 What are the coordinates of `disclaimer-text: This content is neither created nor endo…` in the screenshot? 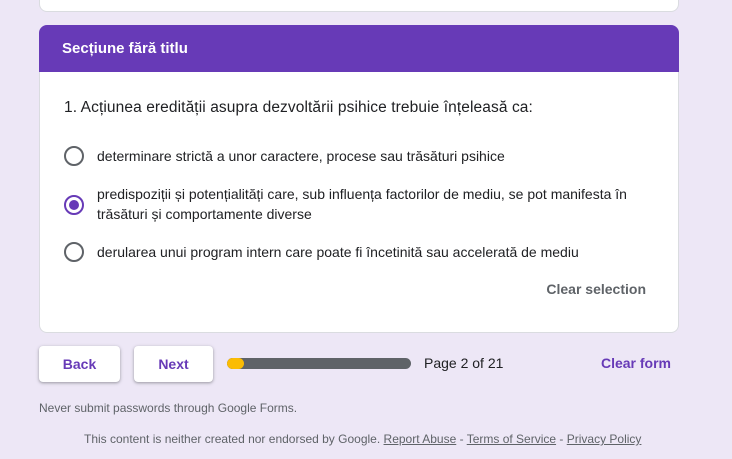 It's located at (232, 439).